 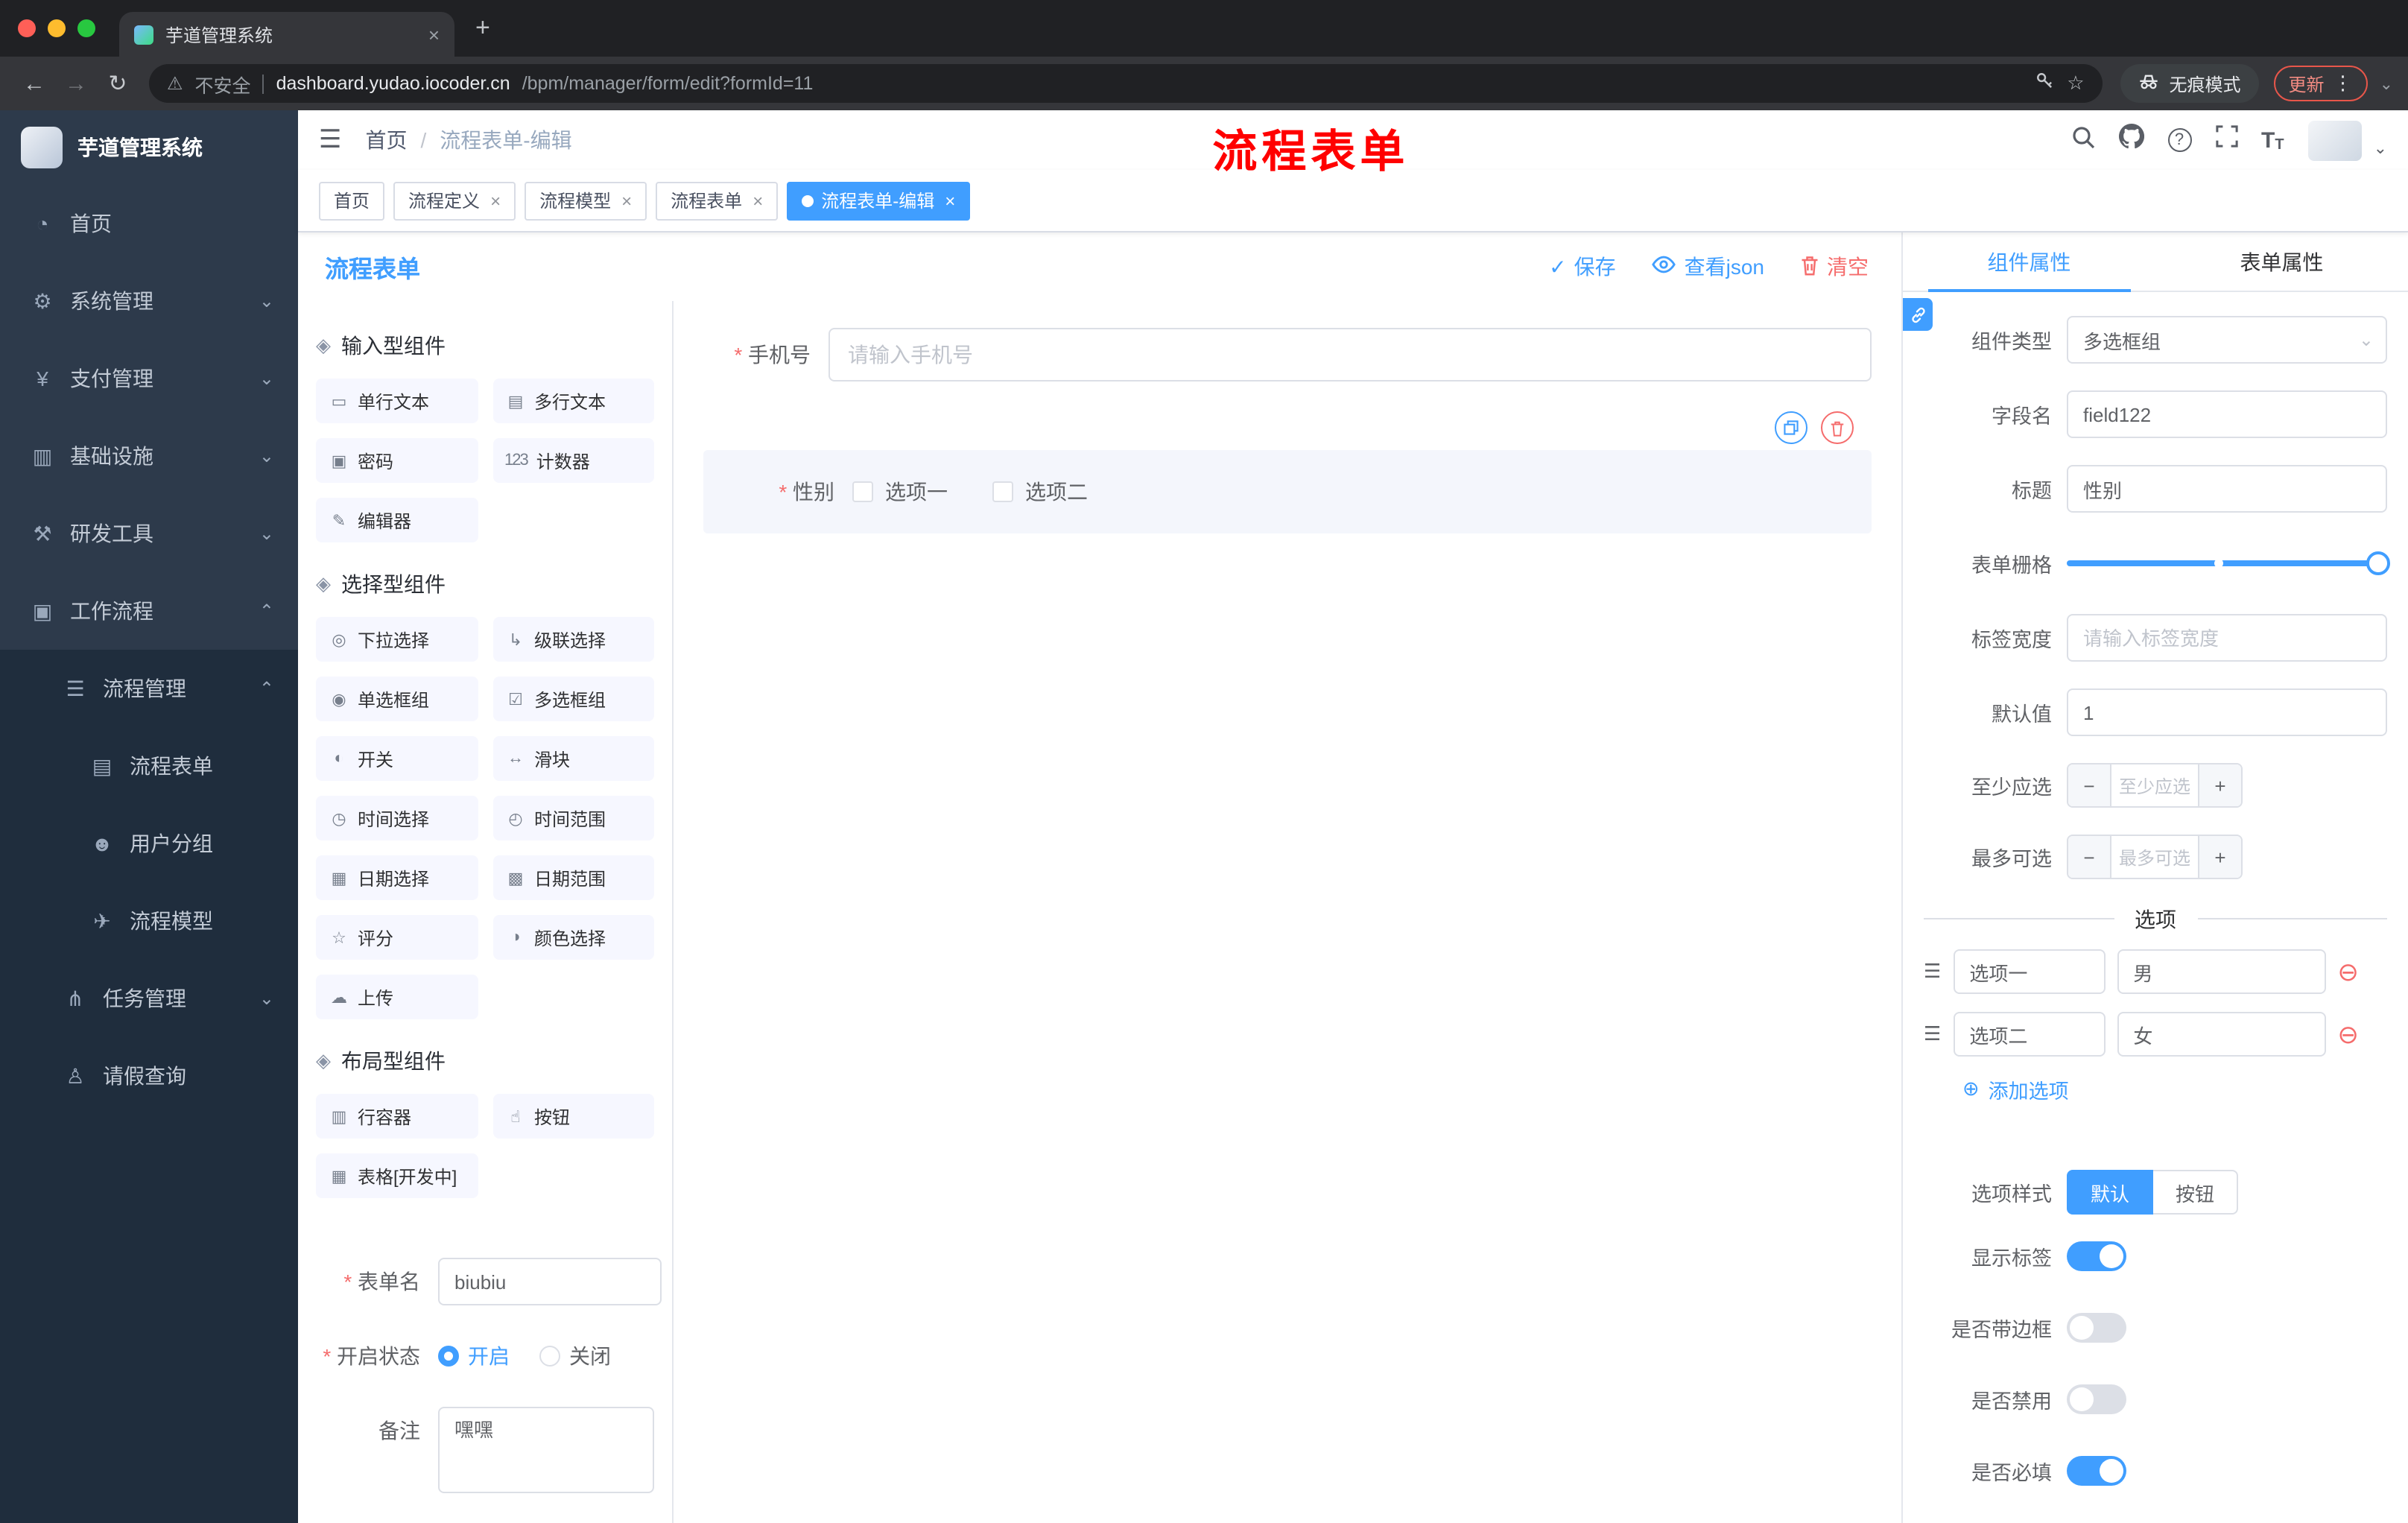 What do you see at coordinates (149, 301) in the screenshot?
I see `sidebar-menu-item: ⚙ 系统管理 ⌄` at bounding box center [149, 301].